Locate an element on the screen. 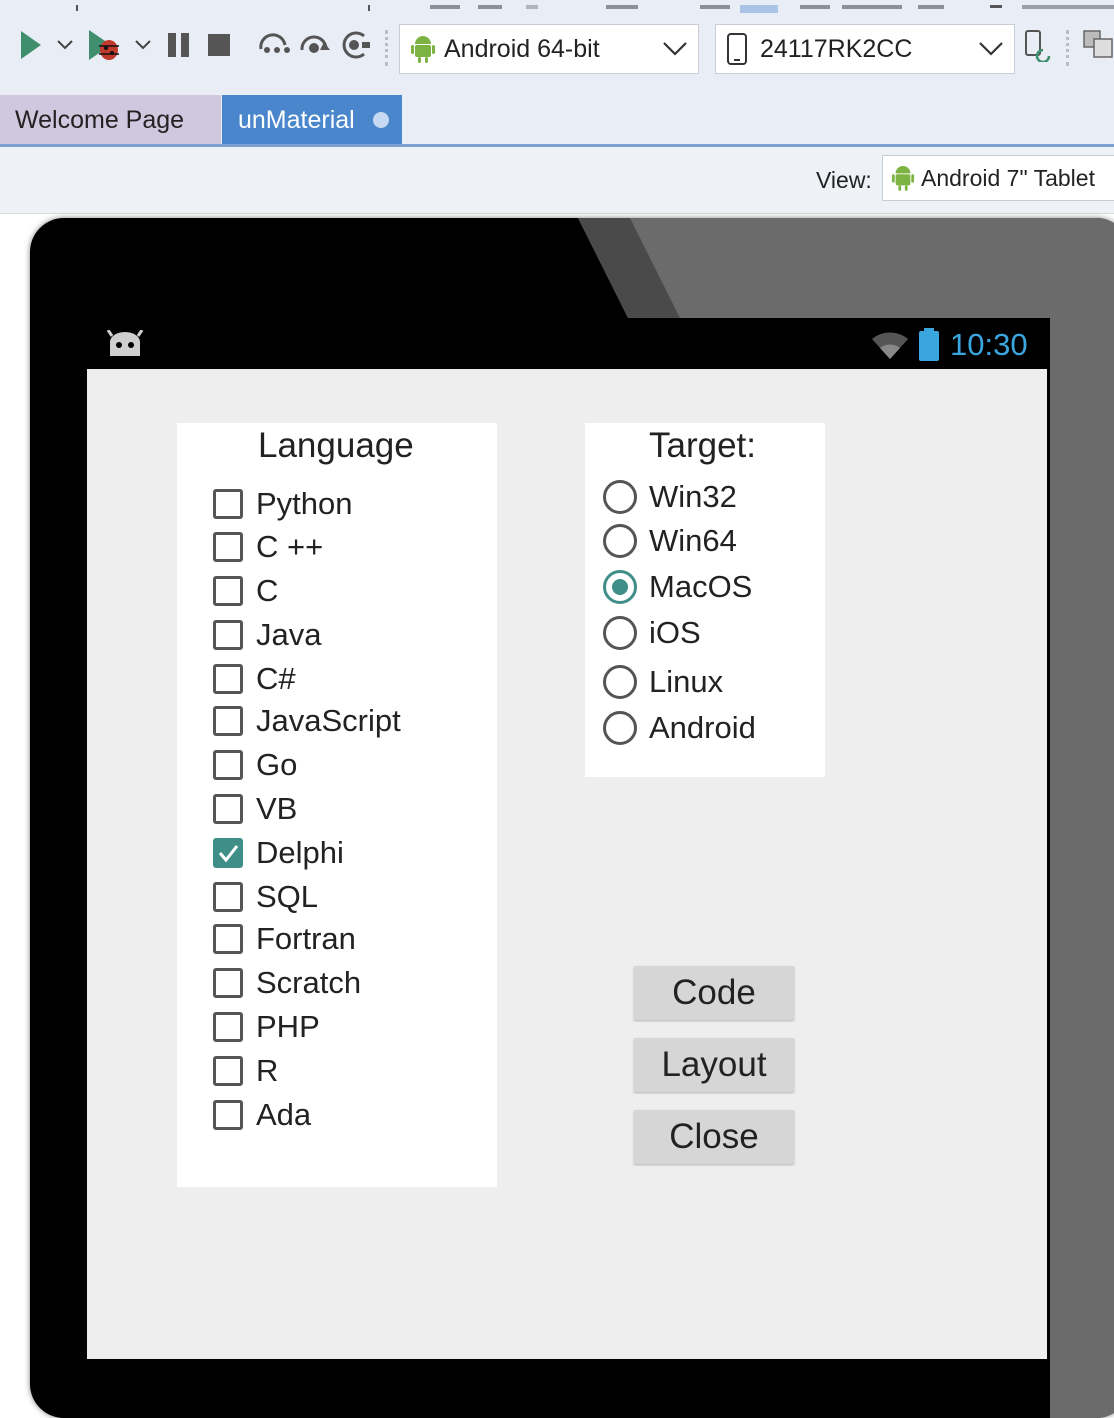 This screenshot has width=1114, height=1418. step-into-icon is located at coordinates (315, 45).